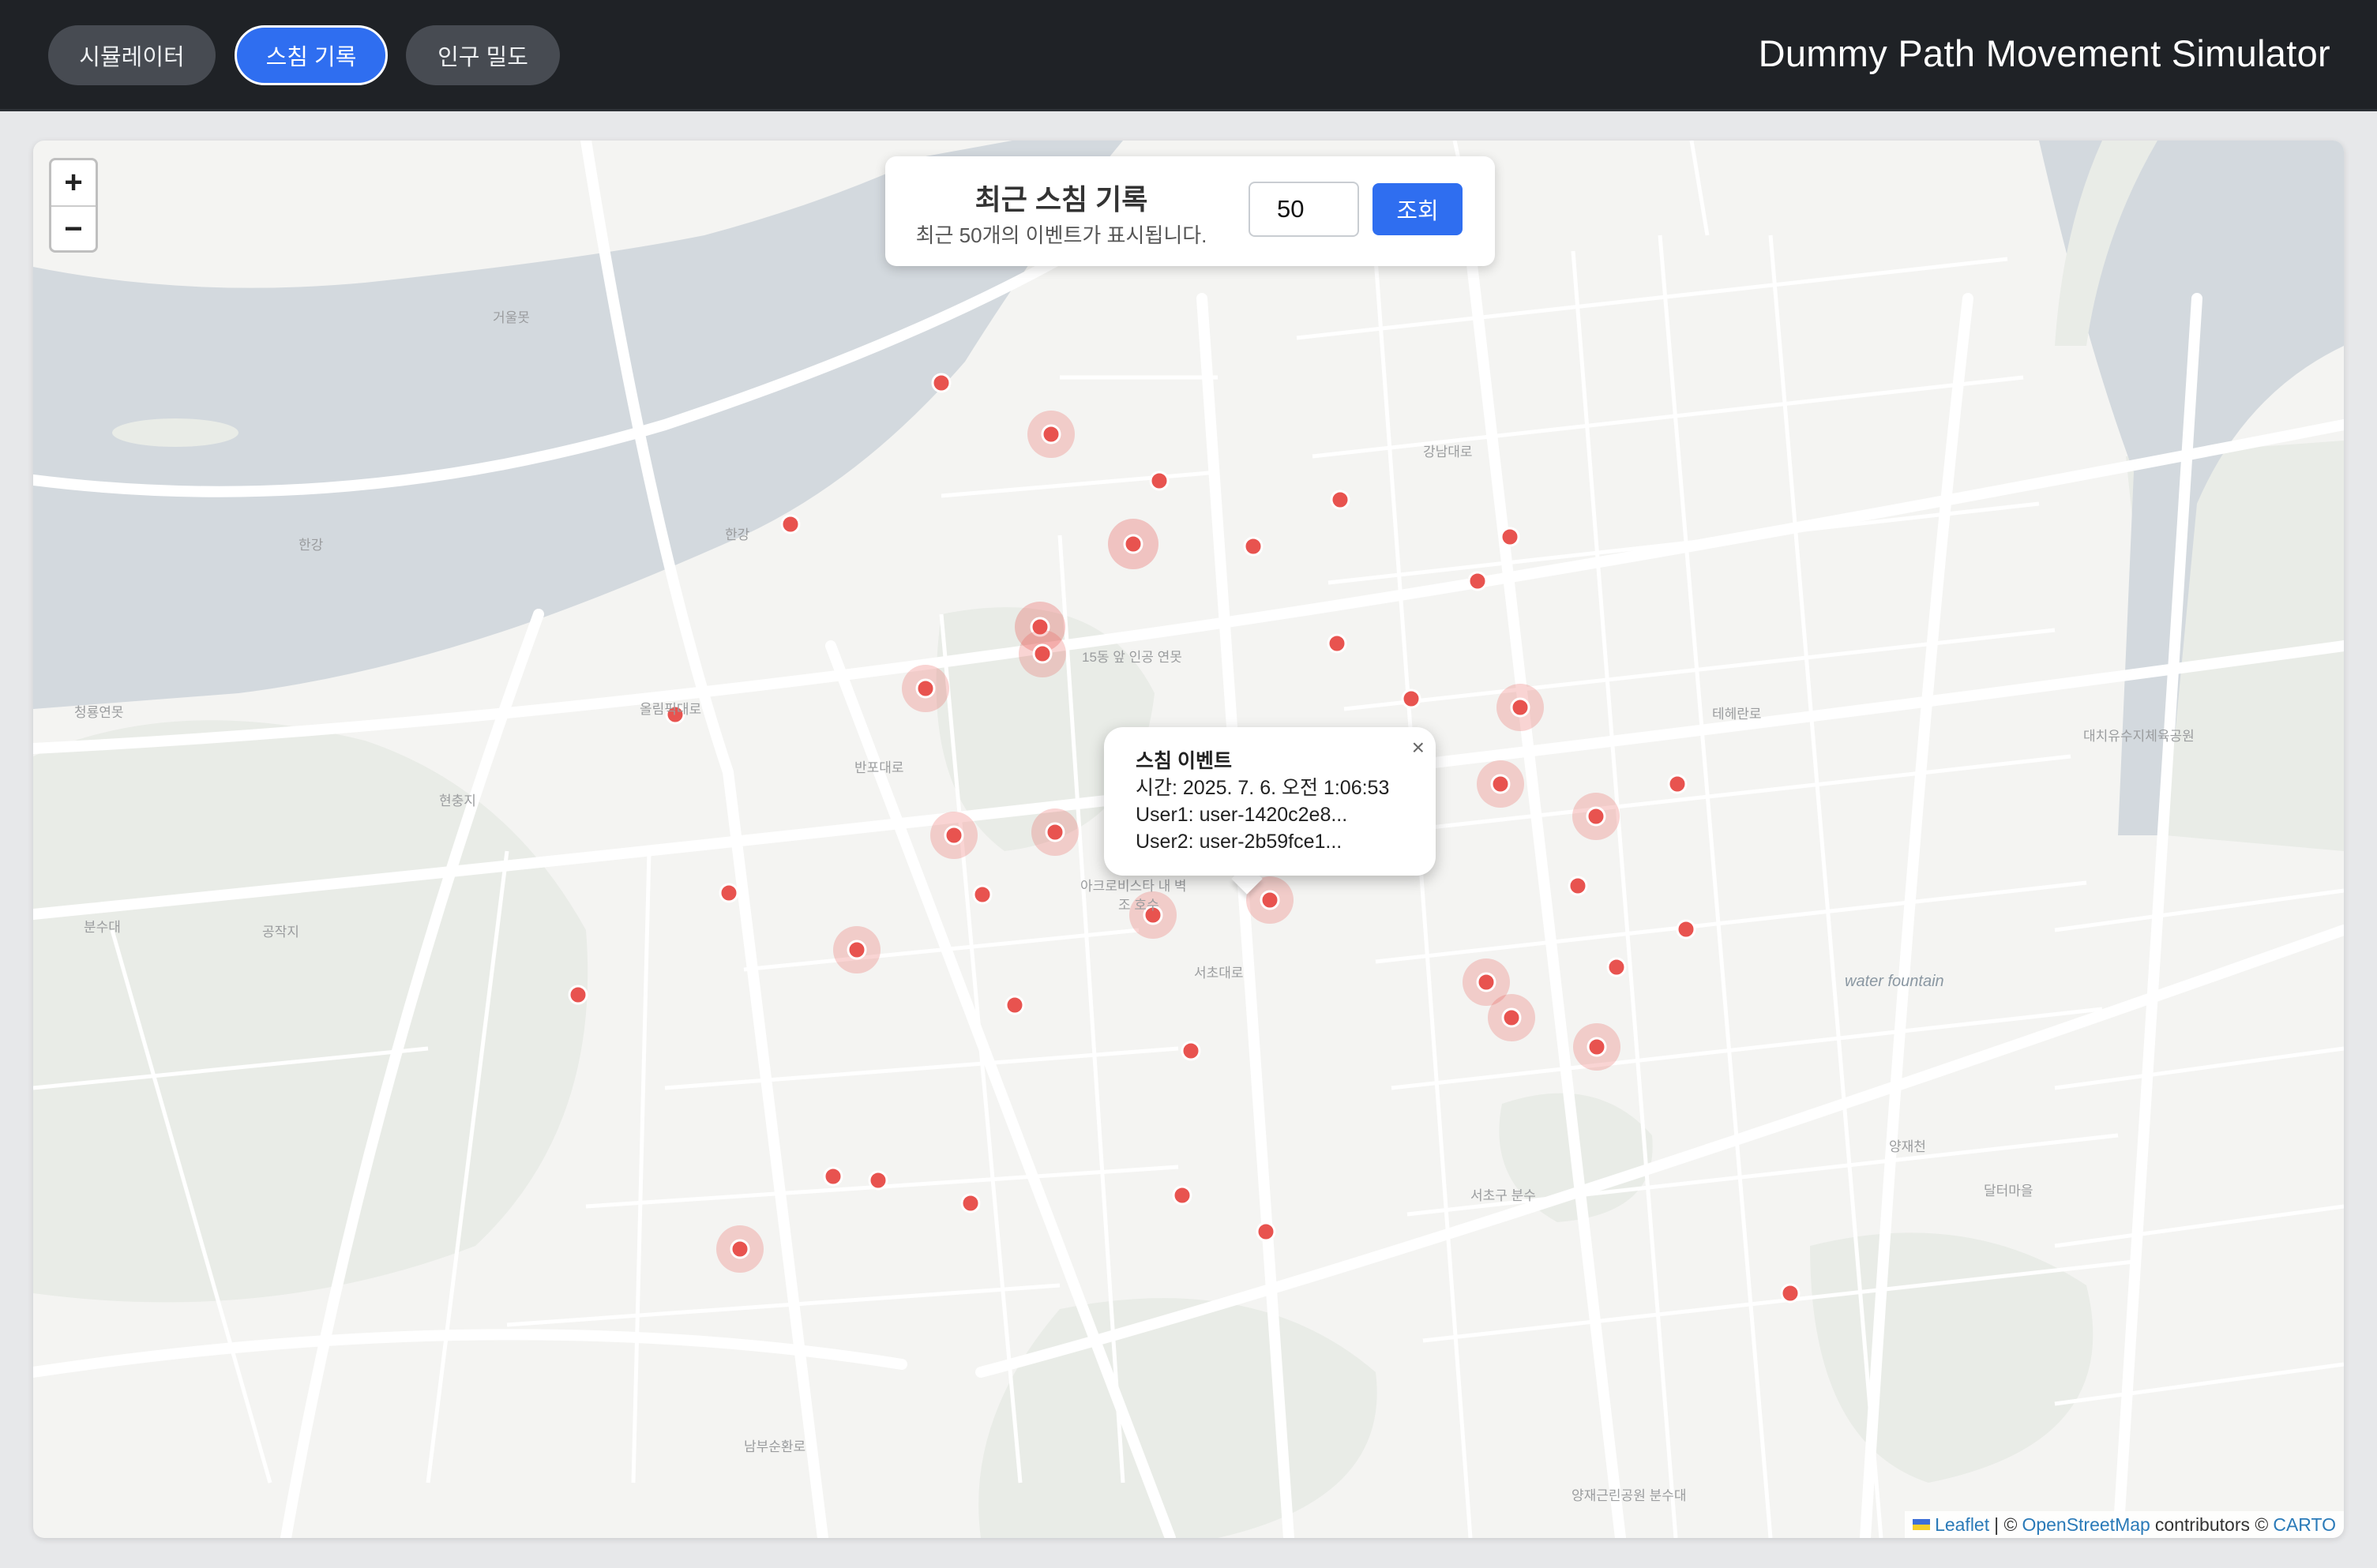 The height and width of the screenshot is (1568, 2377). I want to click on map-label: 분수대, so click(102, 927).